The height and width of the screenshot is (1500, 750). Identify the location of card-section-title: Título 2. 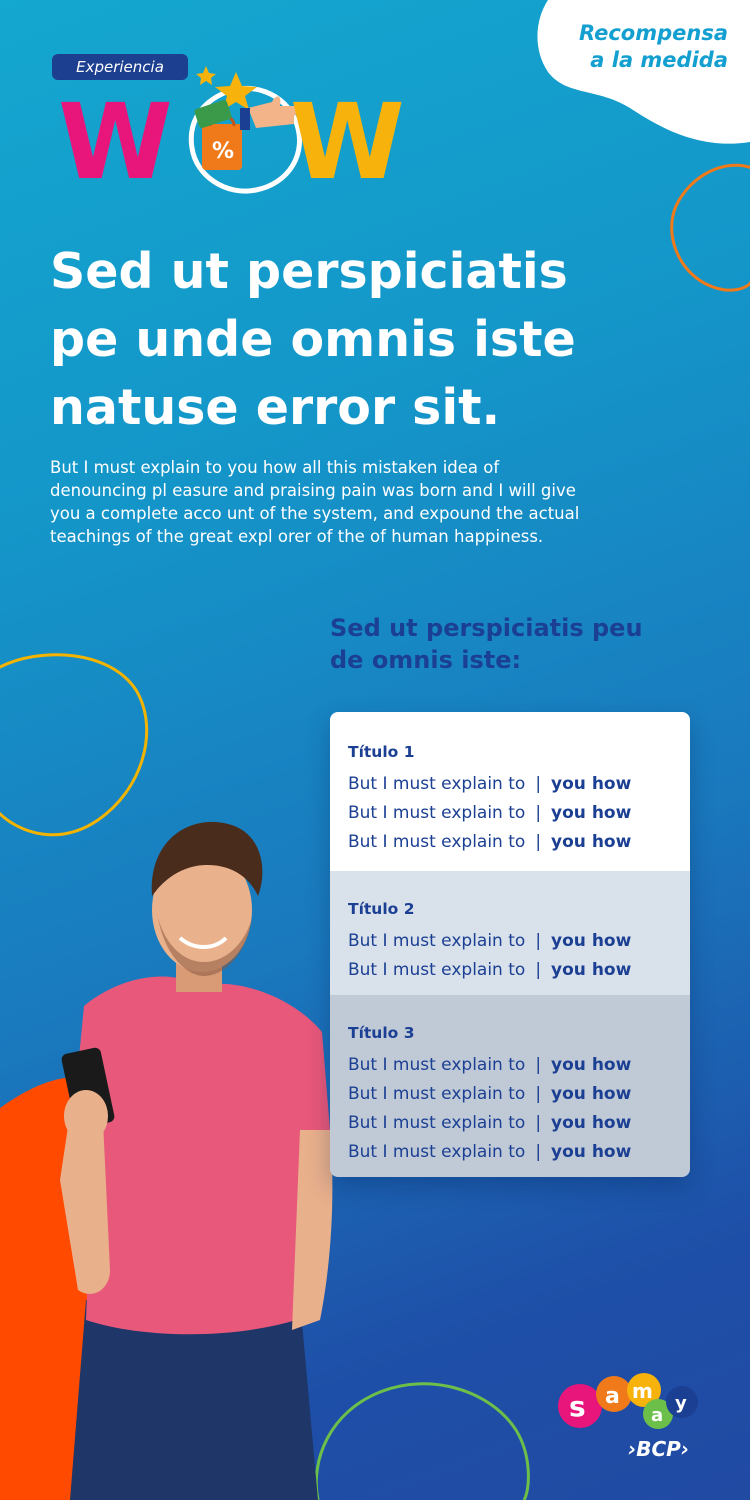
(381, 909).